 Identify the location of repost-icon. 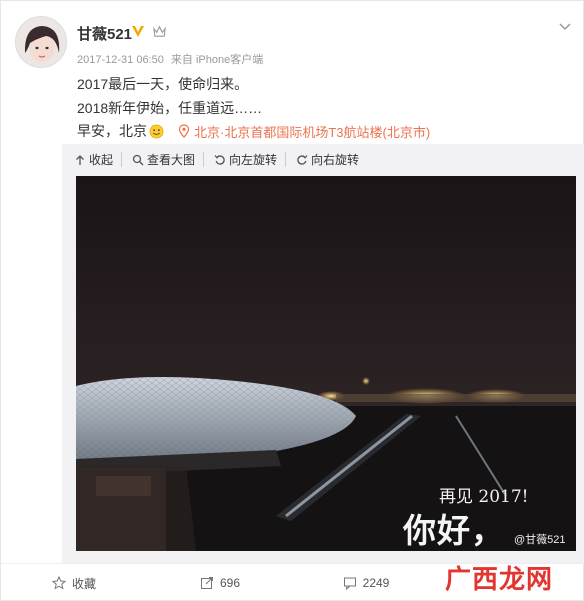
(206, 583).